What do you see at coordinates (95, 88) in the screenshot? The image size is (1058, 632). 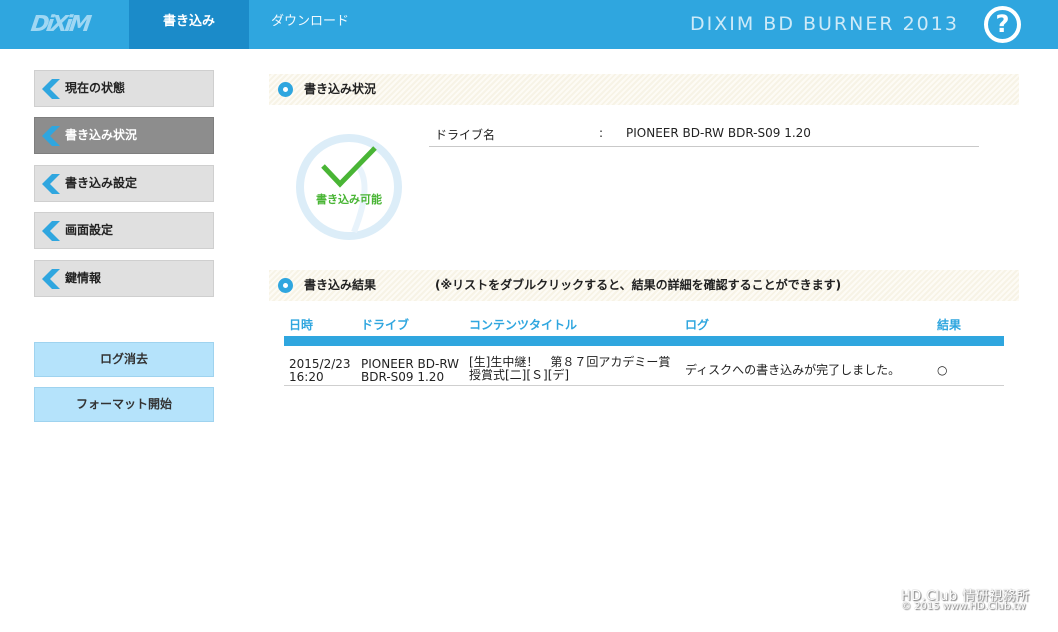 I see `sidebar-item-label: 現在の状態` at bounding box center [95, 88].